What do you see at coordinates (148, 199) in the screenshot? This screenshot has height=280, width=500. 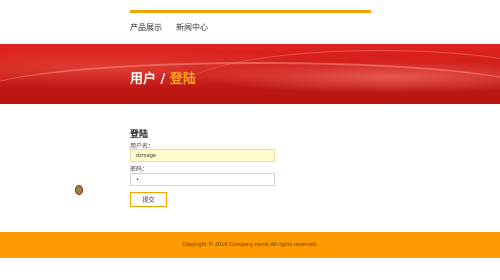 I see `submit-button: 提交` at bounding box center [148, 199].